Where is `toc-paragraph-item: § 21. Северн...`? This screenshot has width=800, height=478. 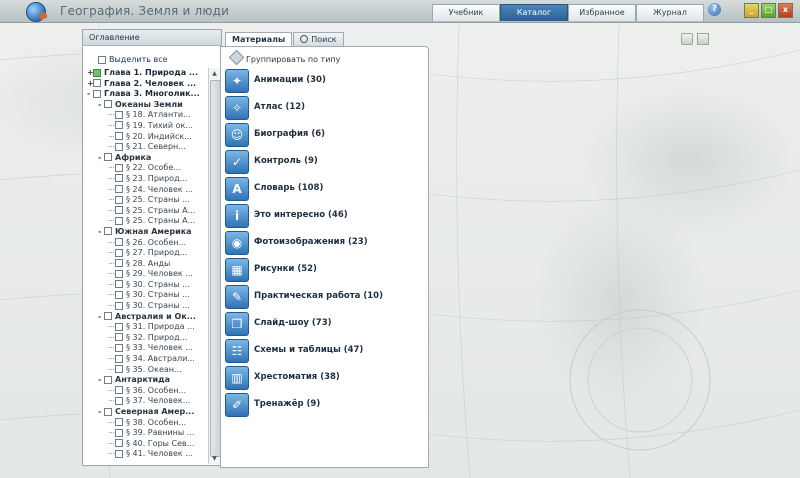
toc-paragraph-item: § 21. Северн... is located at coordinates (145, 147).